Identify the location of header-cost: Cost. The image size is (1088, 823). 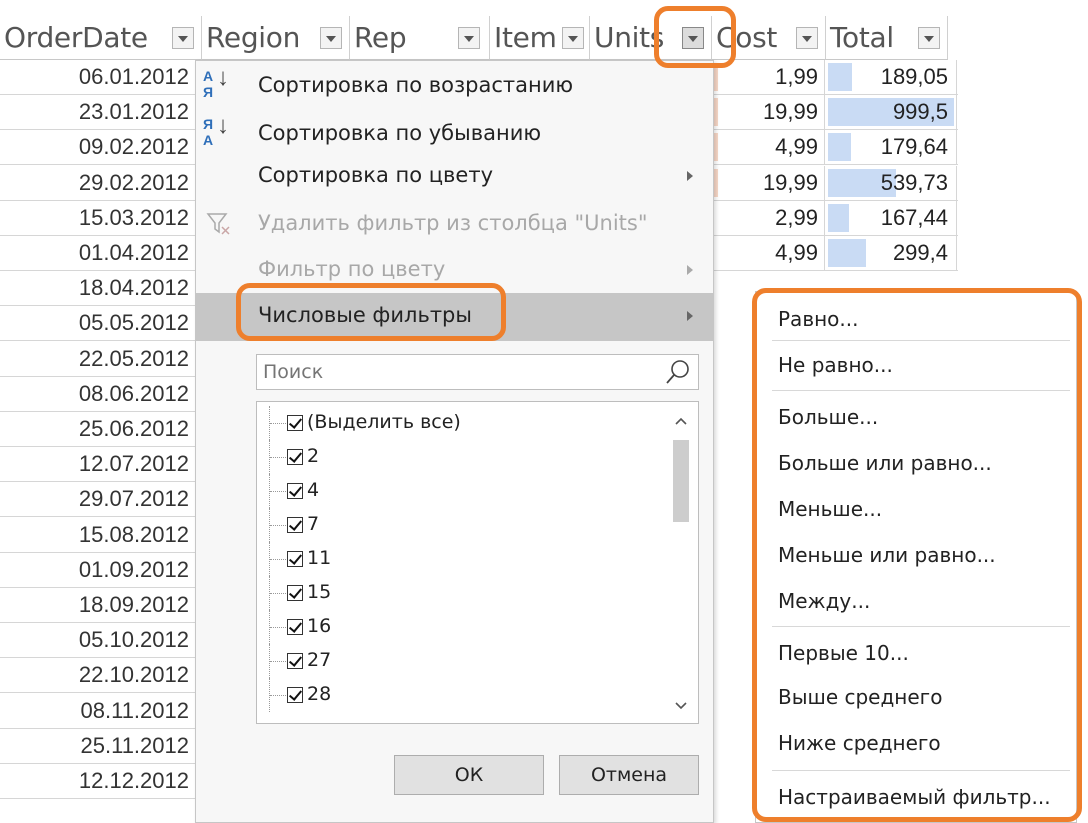
(769, 38).